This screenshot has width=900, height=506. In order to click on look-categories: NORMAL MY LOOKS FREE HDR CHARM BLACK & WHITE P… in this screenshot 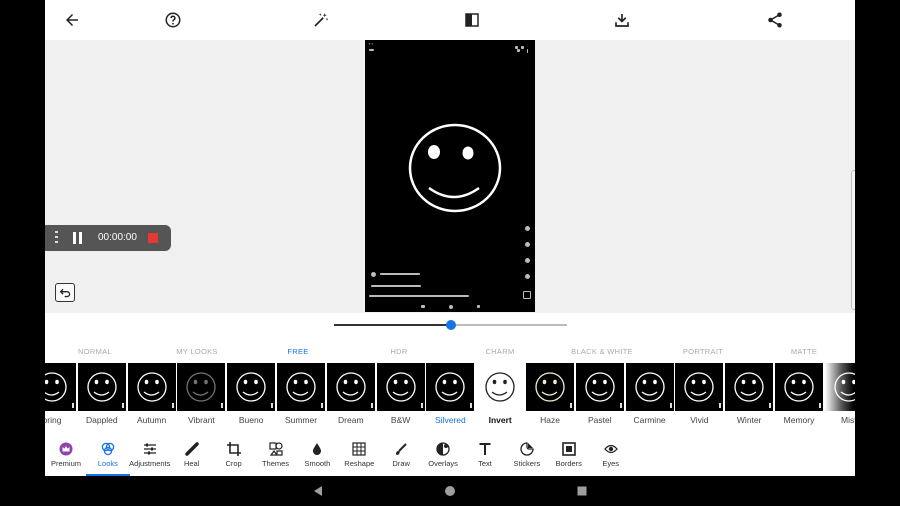, I will do `click(450, 348)`.